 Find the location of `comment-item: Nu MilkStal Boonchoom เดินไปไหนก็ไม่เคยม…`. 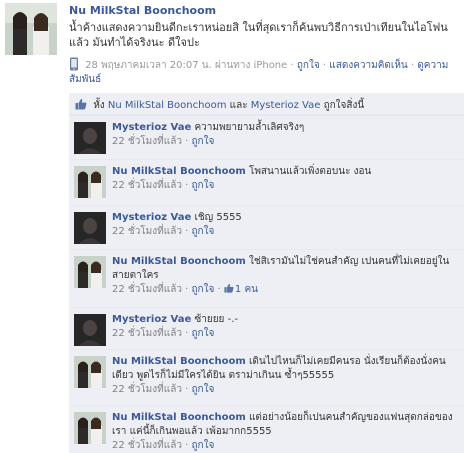

comment-item: Nu MilkStal Boonchoom เดินไปไหนก็ไม่เคยม… is located at coordinates (266, 377).